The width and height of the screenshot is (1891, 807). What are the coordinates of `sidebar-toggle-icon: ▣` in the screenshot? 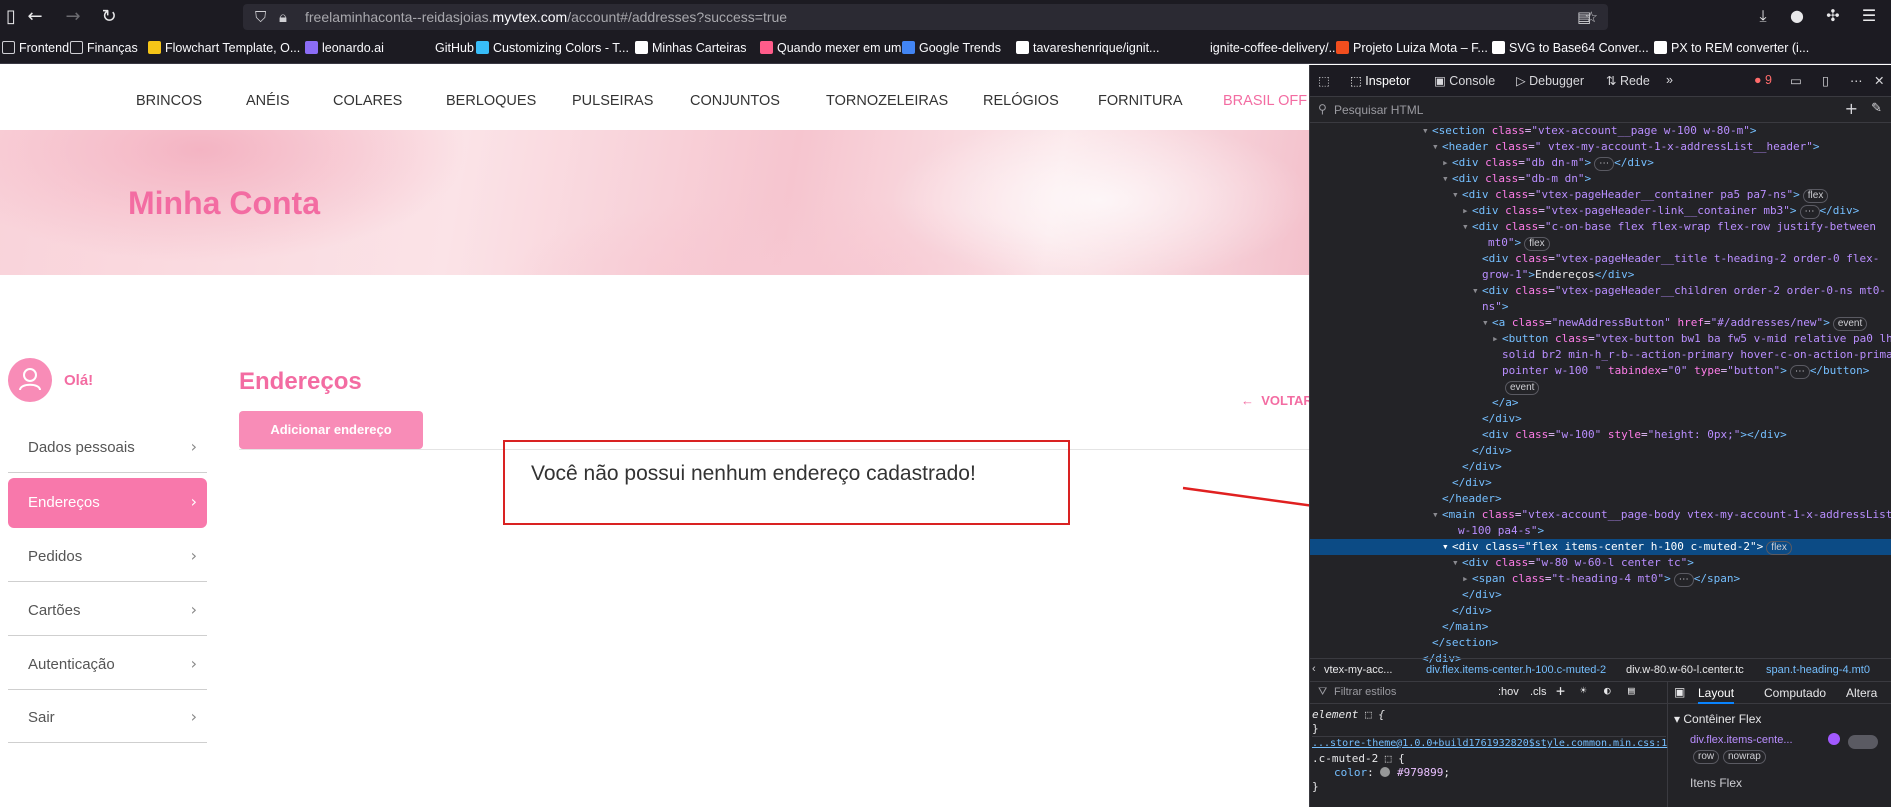 It's located at (1679, 692).